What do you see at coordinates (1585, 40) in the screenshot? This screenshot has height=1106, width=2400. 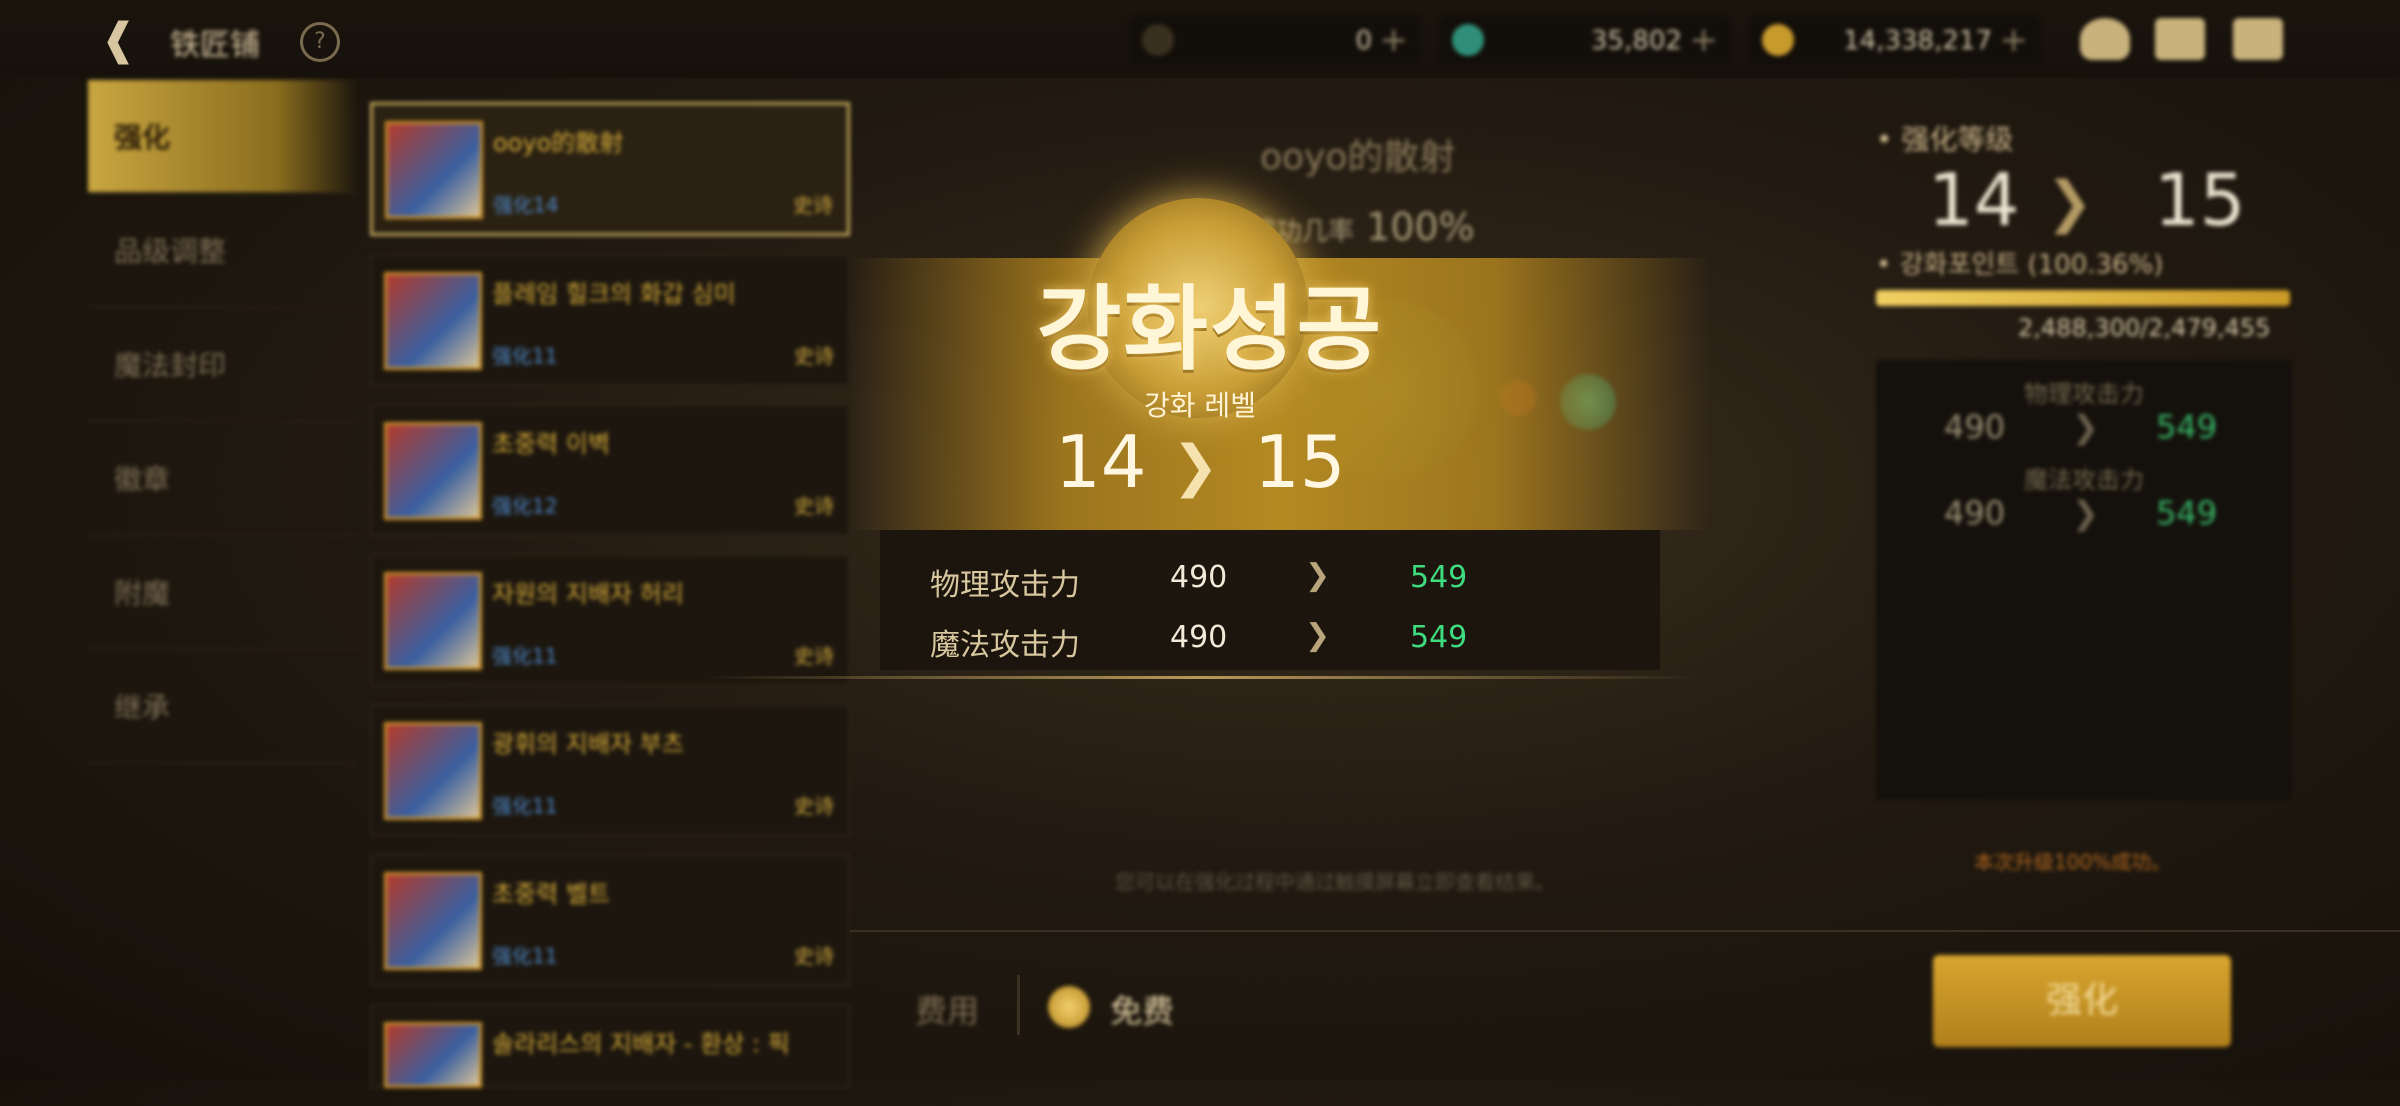 I see `gem-display: 35,802 +` at bounding box center [1585, 40].